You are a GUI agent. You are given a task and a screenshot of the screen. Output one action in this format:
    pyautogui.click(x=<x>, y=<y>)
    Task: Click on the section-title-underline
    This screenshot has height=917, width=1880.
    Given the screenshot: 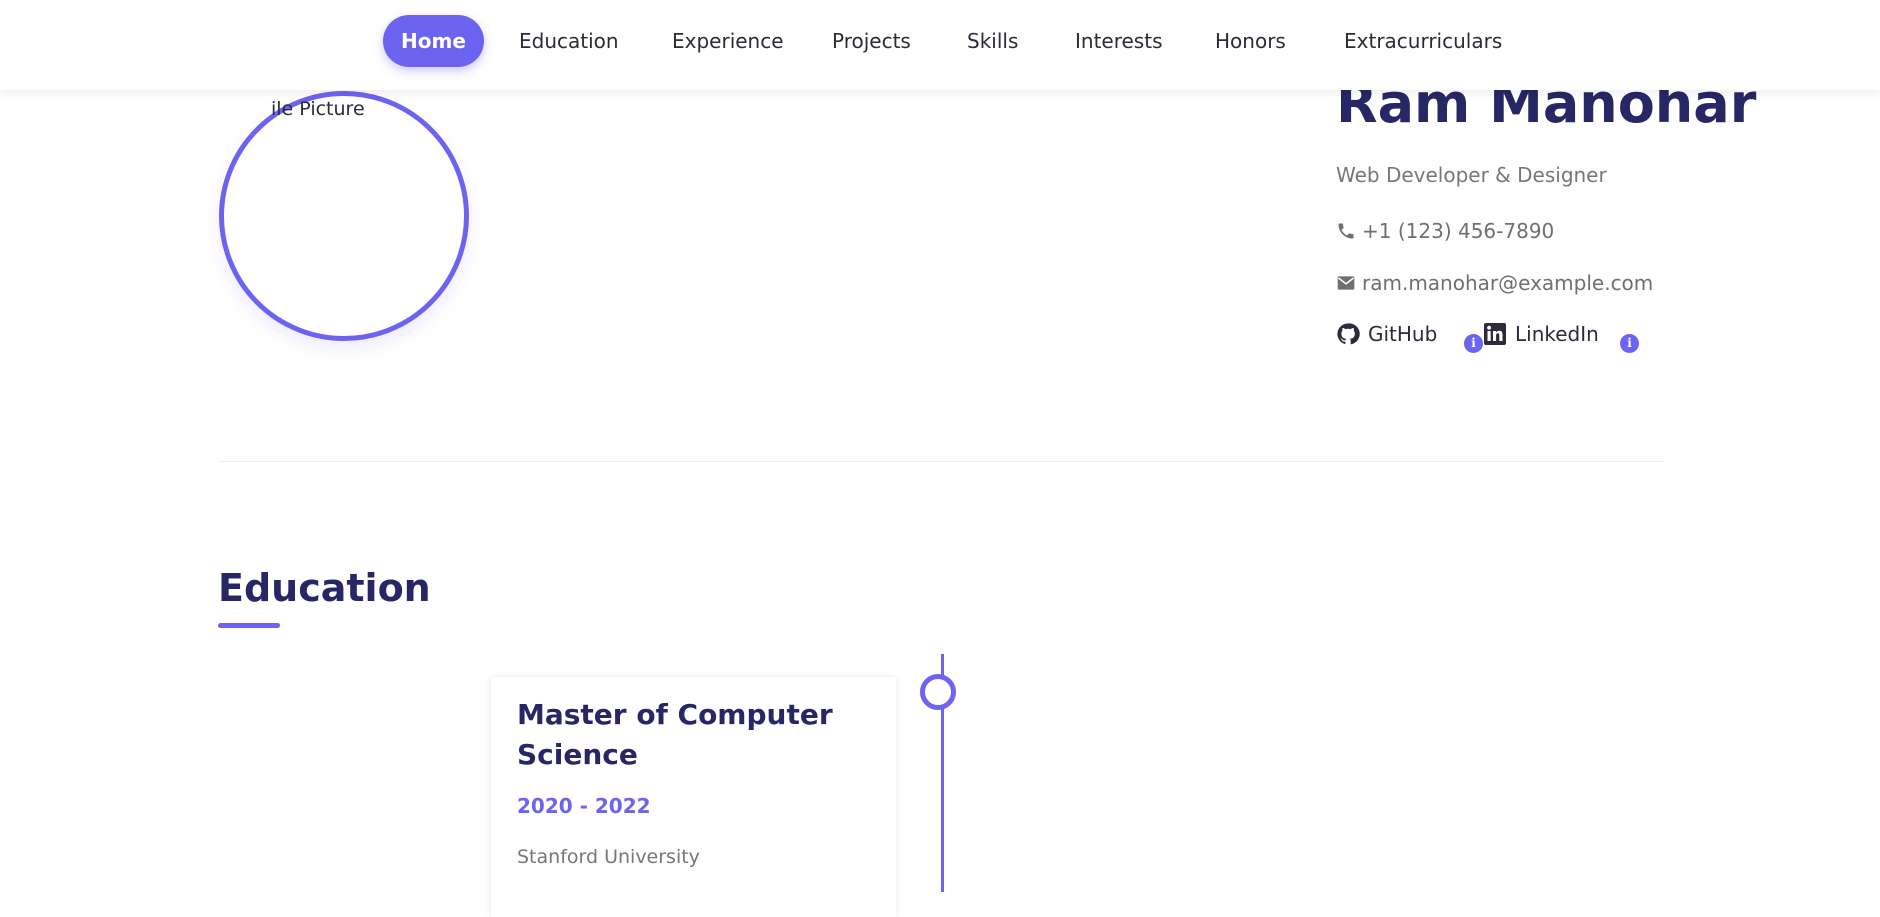 What is the action you would take?
    pyautogui.click(x=249, y=625)
    